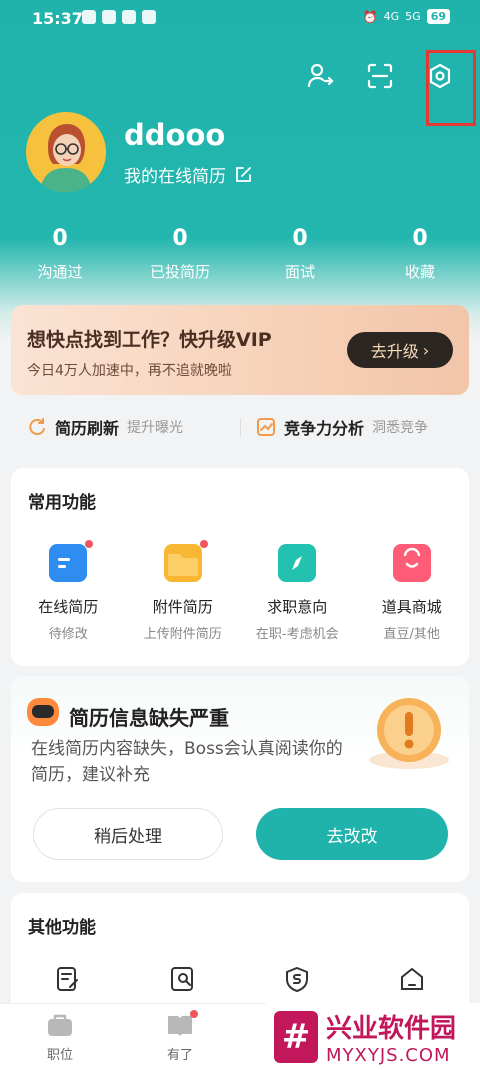 The width and height of the screenshot is (480, 1070). What do you see at coordinates (413, 16) in the screenshot?
I see `network-5g: 5G` at bounding box center [413, 16].